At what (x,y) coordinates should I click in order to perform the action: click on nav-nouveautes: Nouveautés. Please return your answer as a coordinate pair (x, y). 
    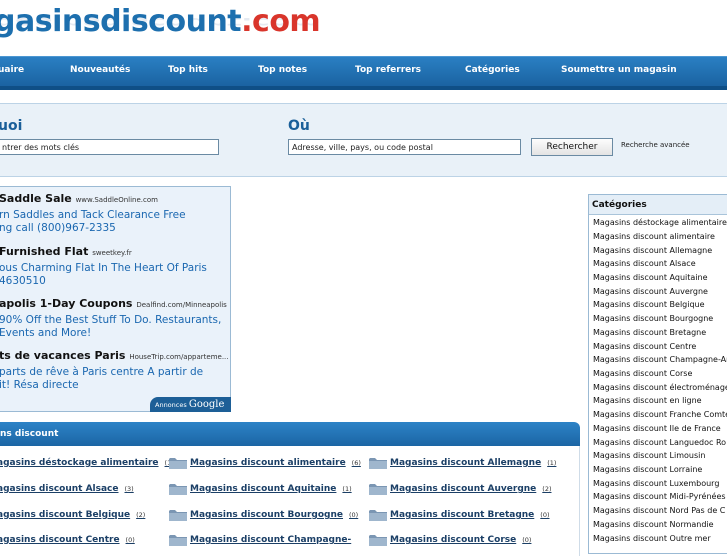
    Looking at the image, I should click on (100, 71).